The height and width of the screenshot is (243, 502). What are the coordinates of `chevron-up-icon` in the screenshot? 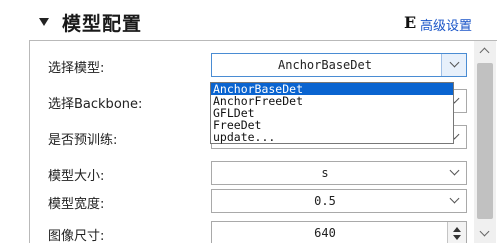 It's located at (484, 52).